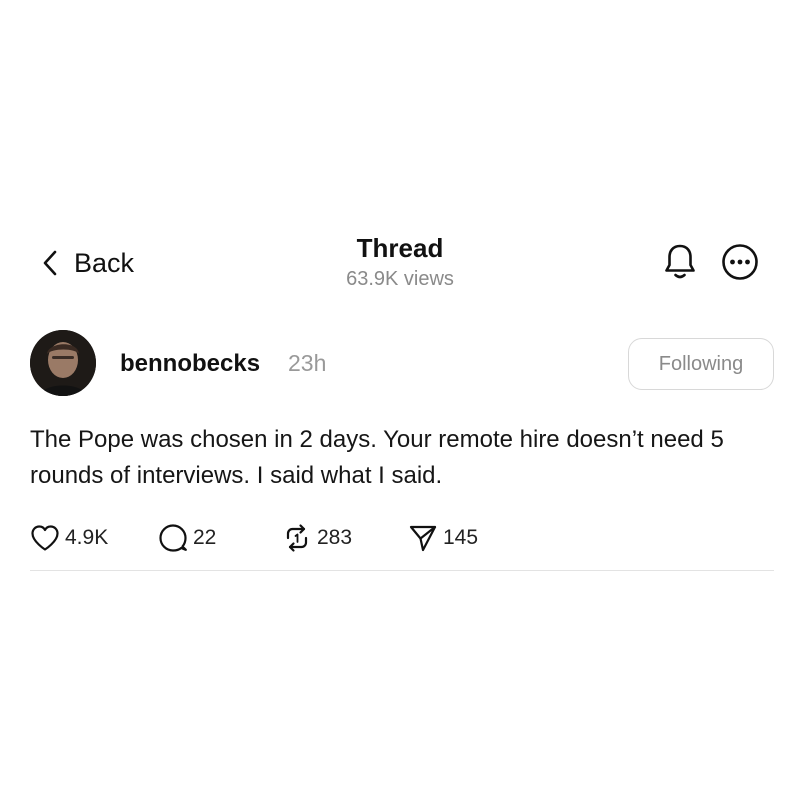 Image resolution: width=800 pixels, height=797 pixels. I want to click on post-header: bennobecks 23h Following, so click(402, 365).